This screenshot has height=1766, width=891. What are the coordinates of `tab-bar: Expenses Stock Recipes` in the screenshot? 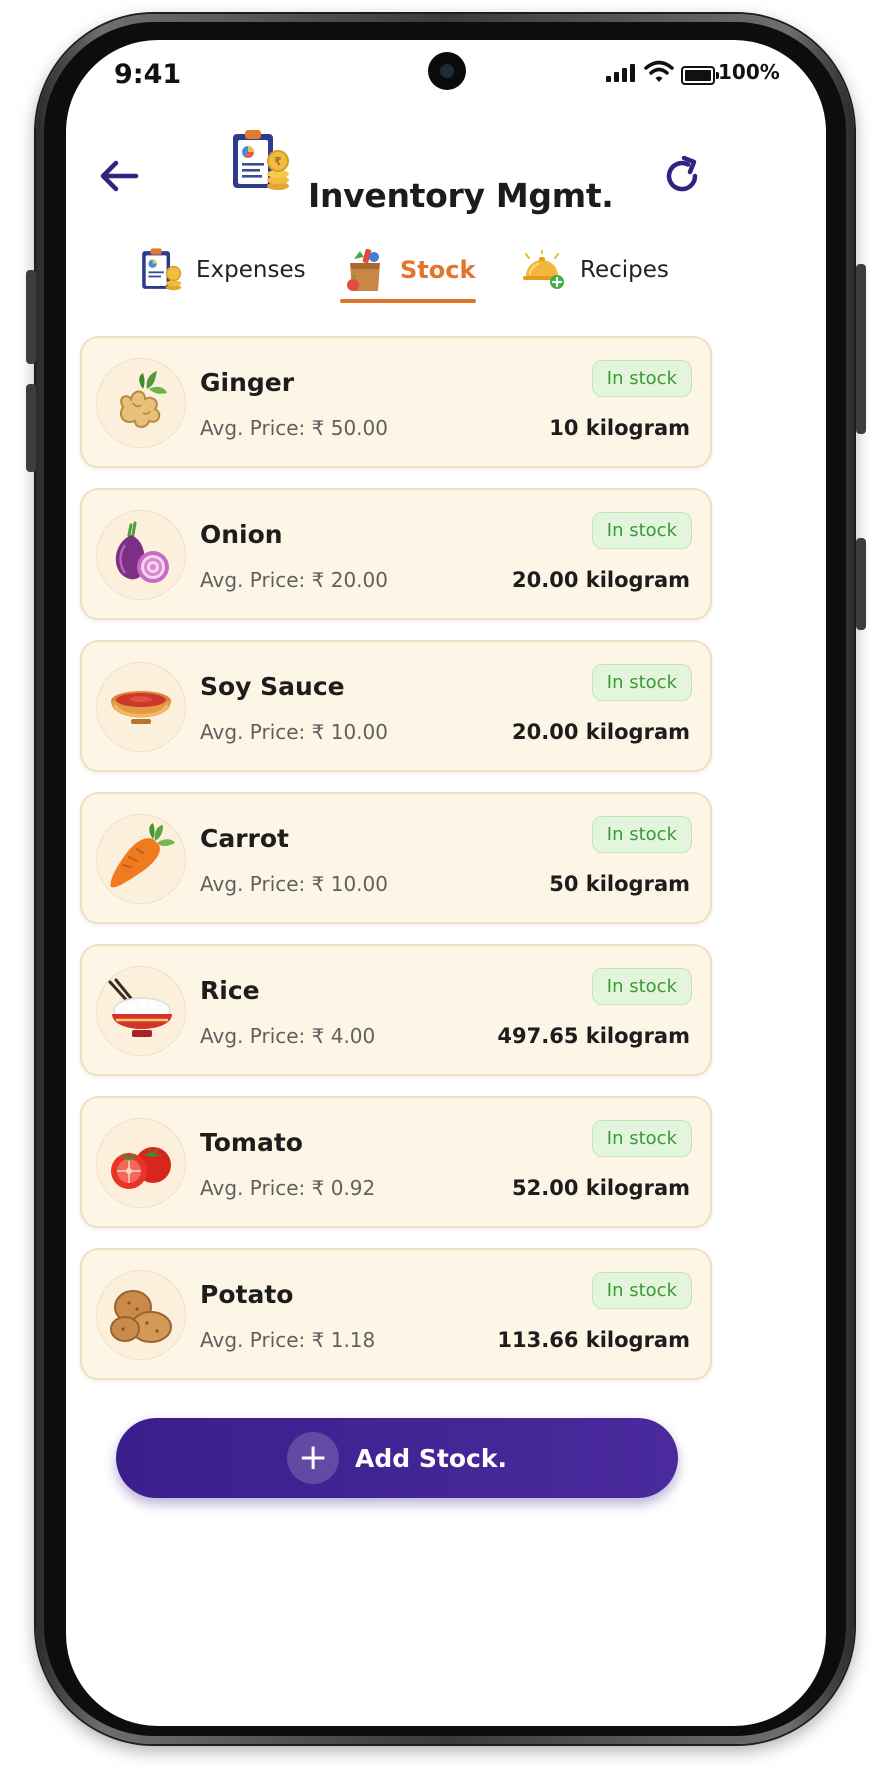 It's located at (446, 270).